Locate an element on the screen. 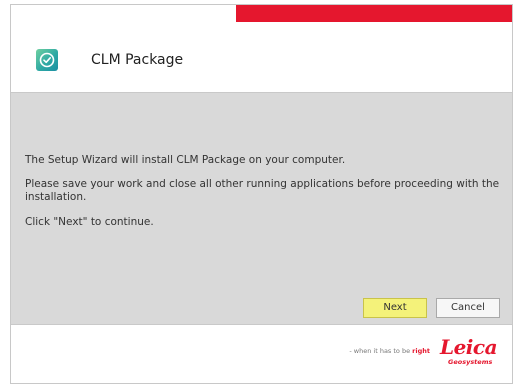 The width and height of the screenshot is (517, 388). next-button: Next is located at coordinates (395, 308).